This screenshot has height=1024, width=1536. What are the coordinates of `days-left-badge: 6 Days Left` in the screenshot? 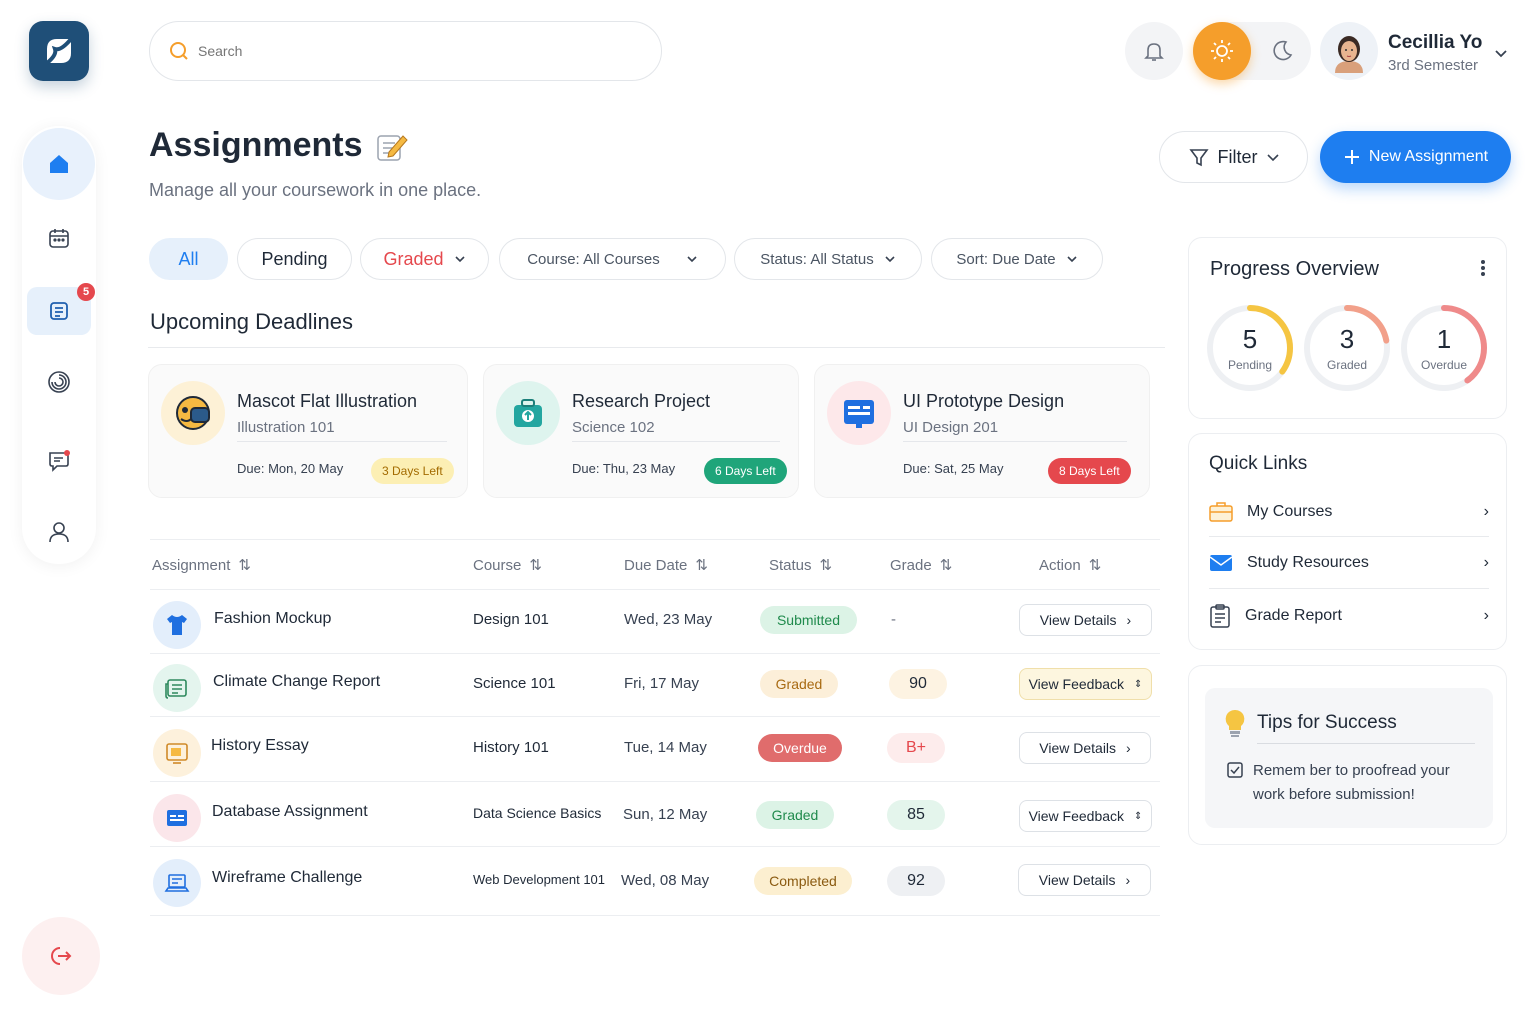 It's located at (745, 471).